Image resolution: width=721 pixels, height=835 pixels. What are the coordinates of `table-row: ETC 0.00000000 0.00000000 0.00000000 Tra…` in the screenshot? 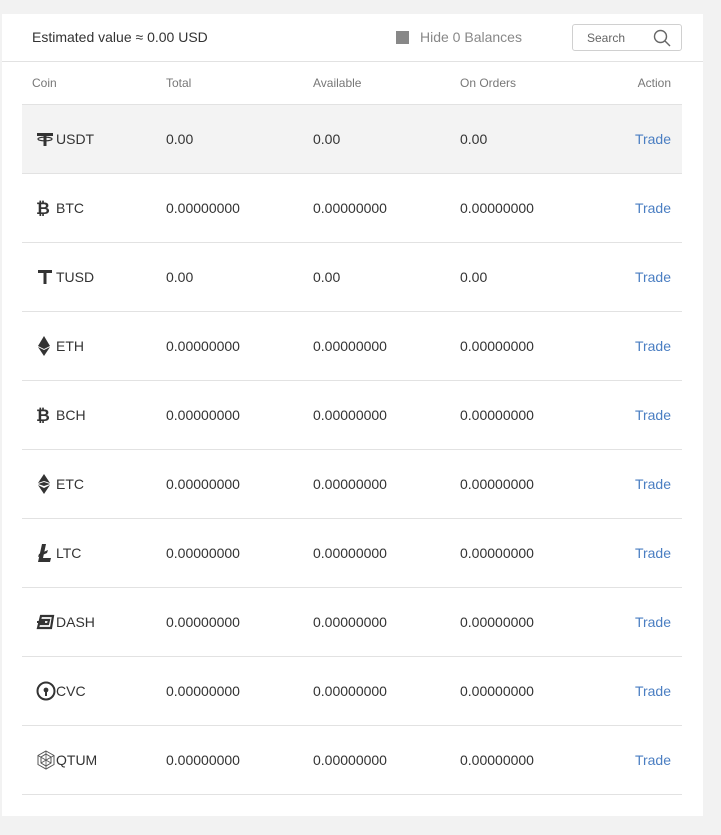 It's located at (352, 484).